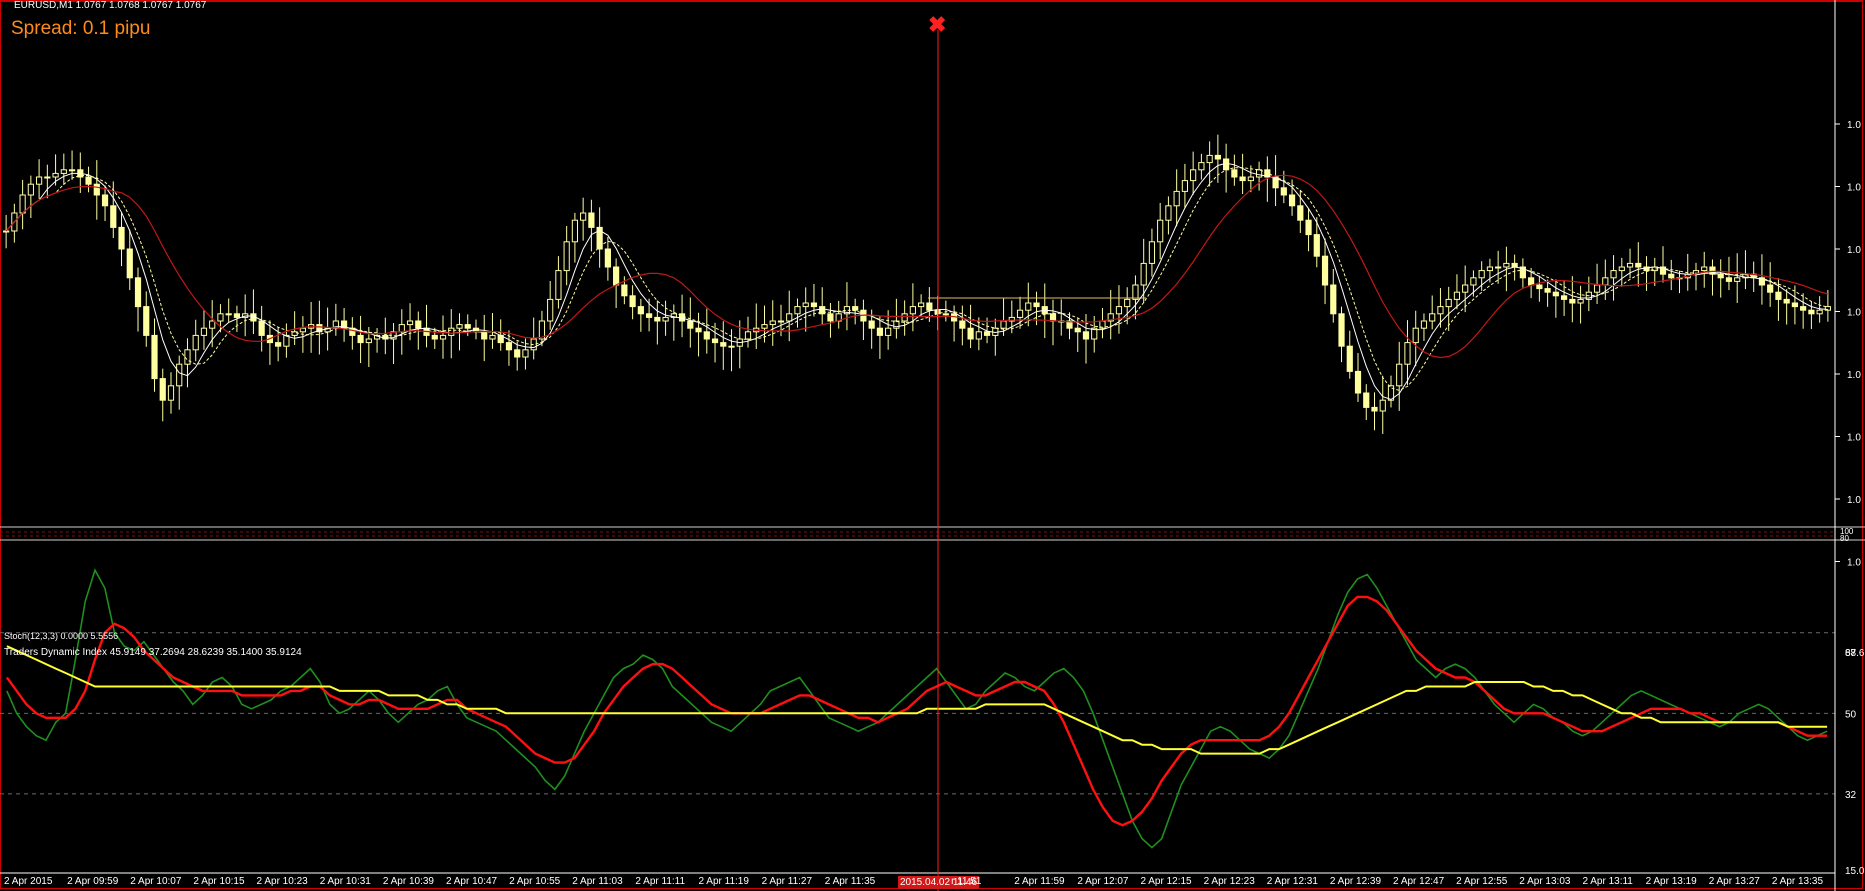 The width and height of the screenshot is (1865, 891). Describe the element at coordinates (219, 881) in the screenshot. I see `time-label: 2 Apr 10:15` at that location.